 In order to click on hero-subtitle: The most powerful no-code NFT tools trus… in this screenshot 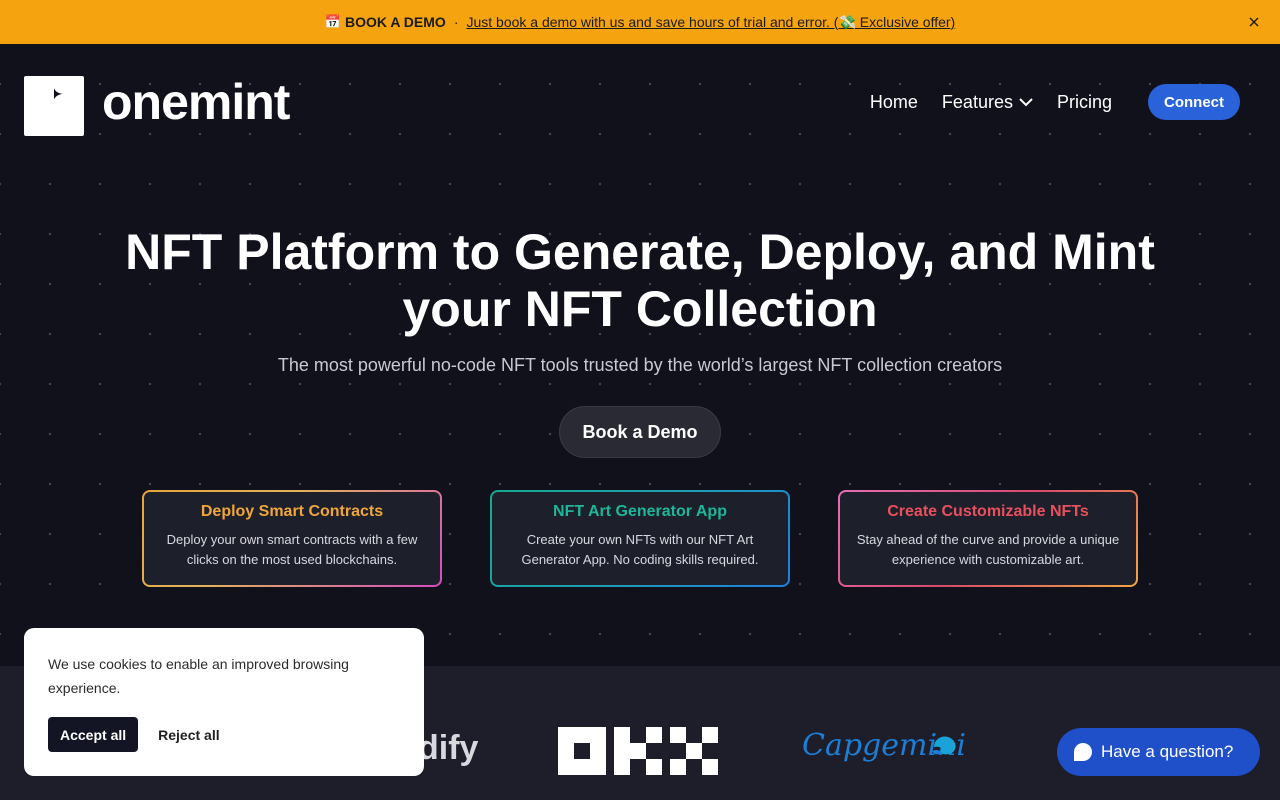, I will do `click(640, 365)`.